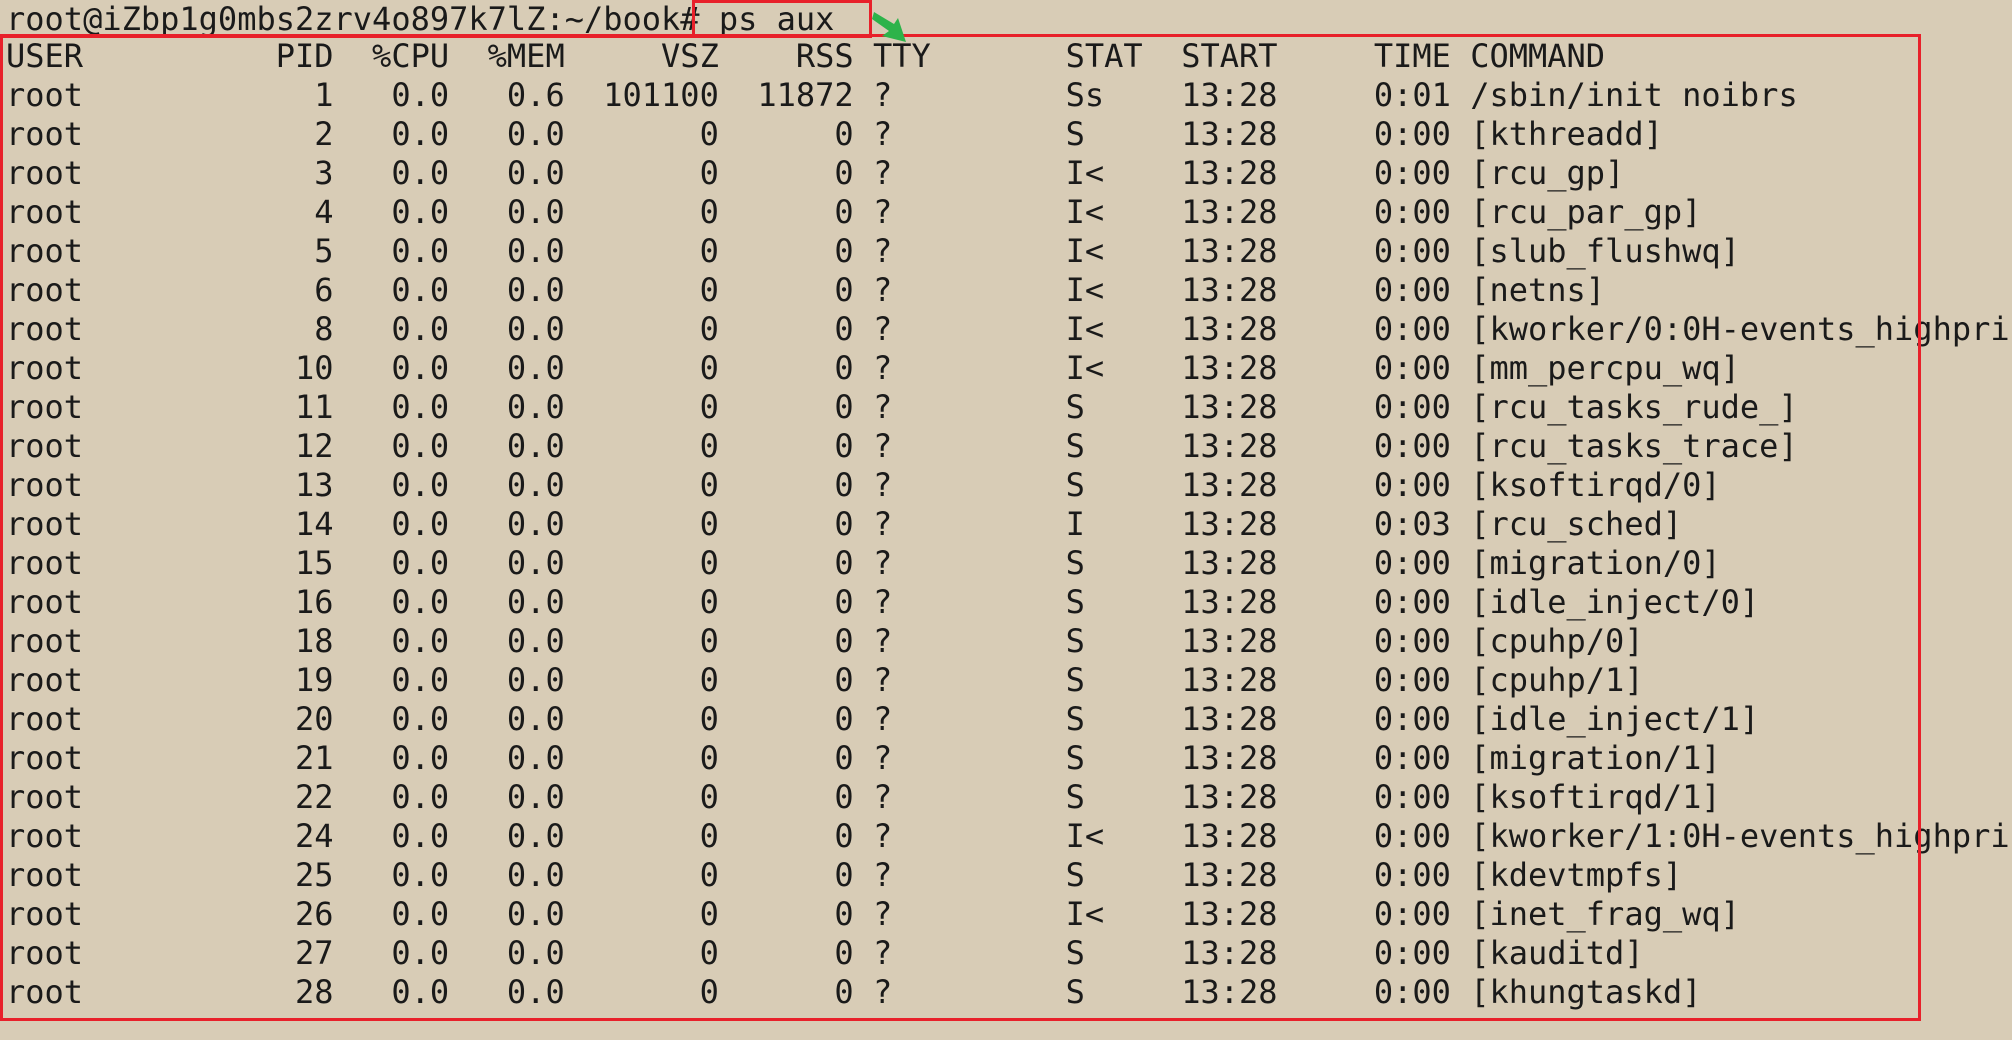  Describe the element at coordinates (346, 19) in the screenshot. I see `prompt-underline` at that location.